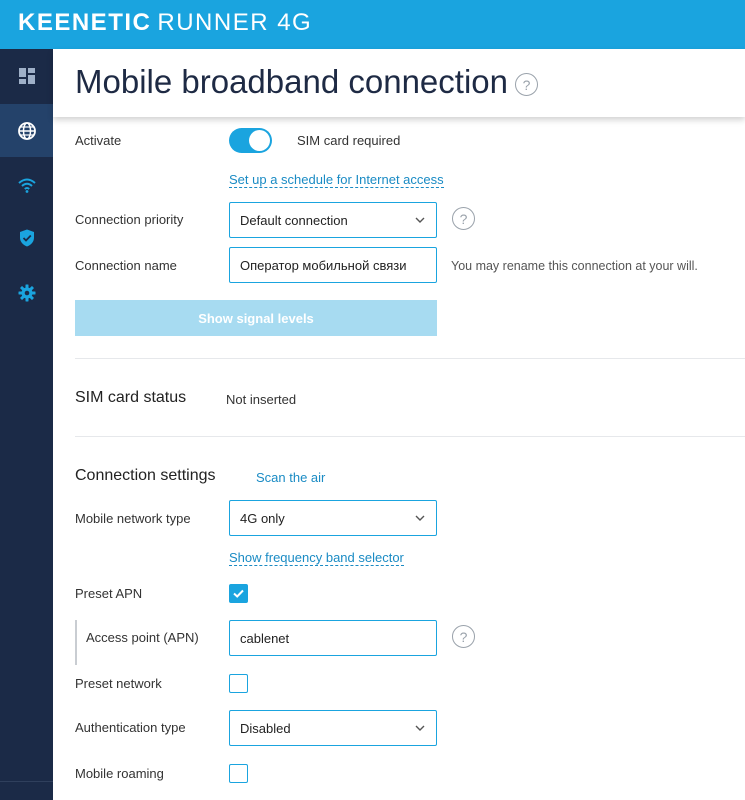 The width and height of the screenshot is (745, 800). I want to click on sidebar-item-internet, so click(26, 130).